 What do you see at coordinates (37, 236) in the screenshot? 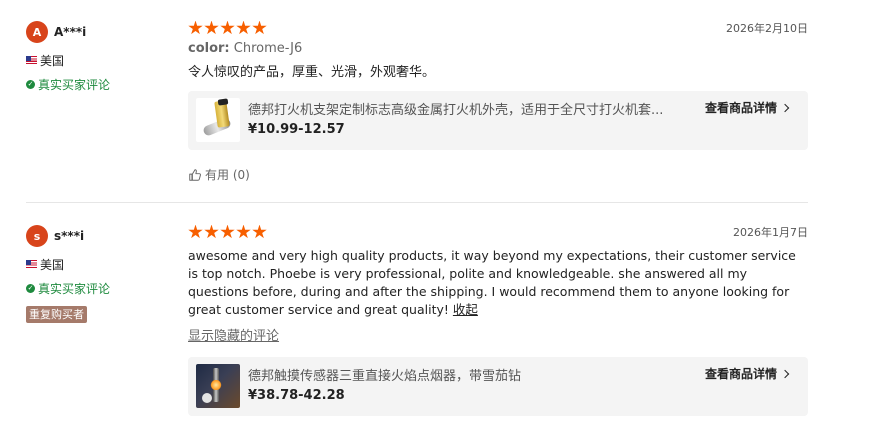
I see `avatar: s` at bounding box center [37, 236].